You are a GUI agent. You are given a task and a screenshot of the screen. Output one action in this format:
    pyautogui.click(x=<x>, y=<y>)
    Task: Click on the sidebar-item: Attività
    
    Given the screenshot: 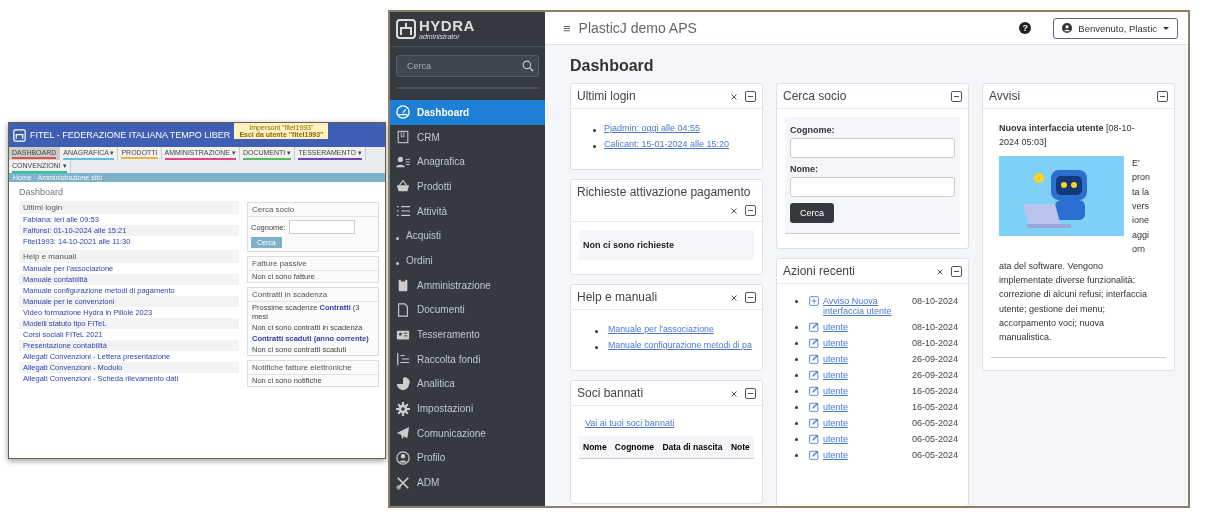 What is the action you would take?
    pyautogui.click(x=467, y=211)
    